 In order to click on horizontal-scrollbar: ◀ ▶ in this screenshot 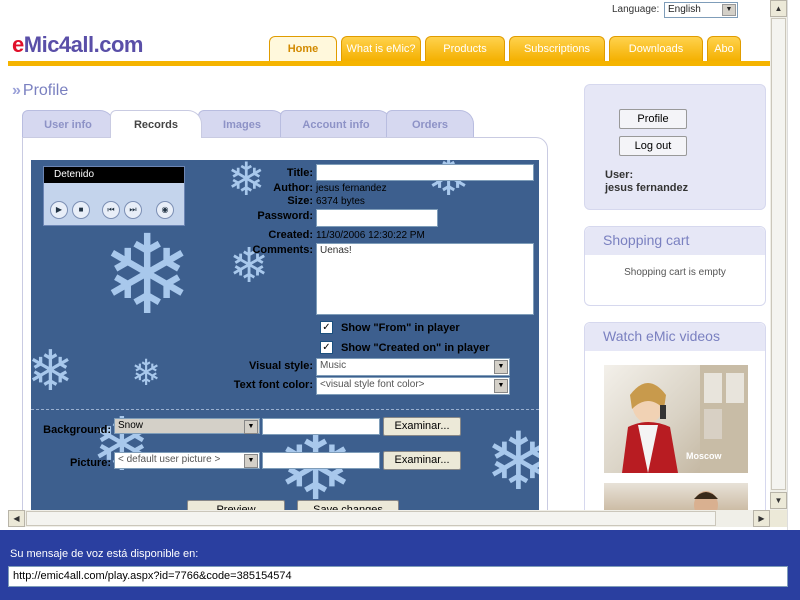, I will do `click(389, 518)`.